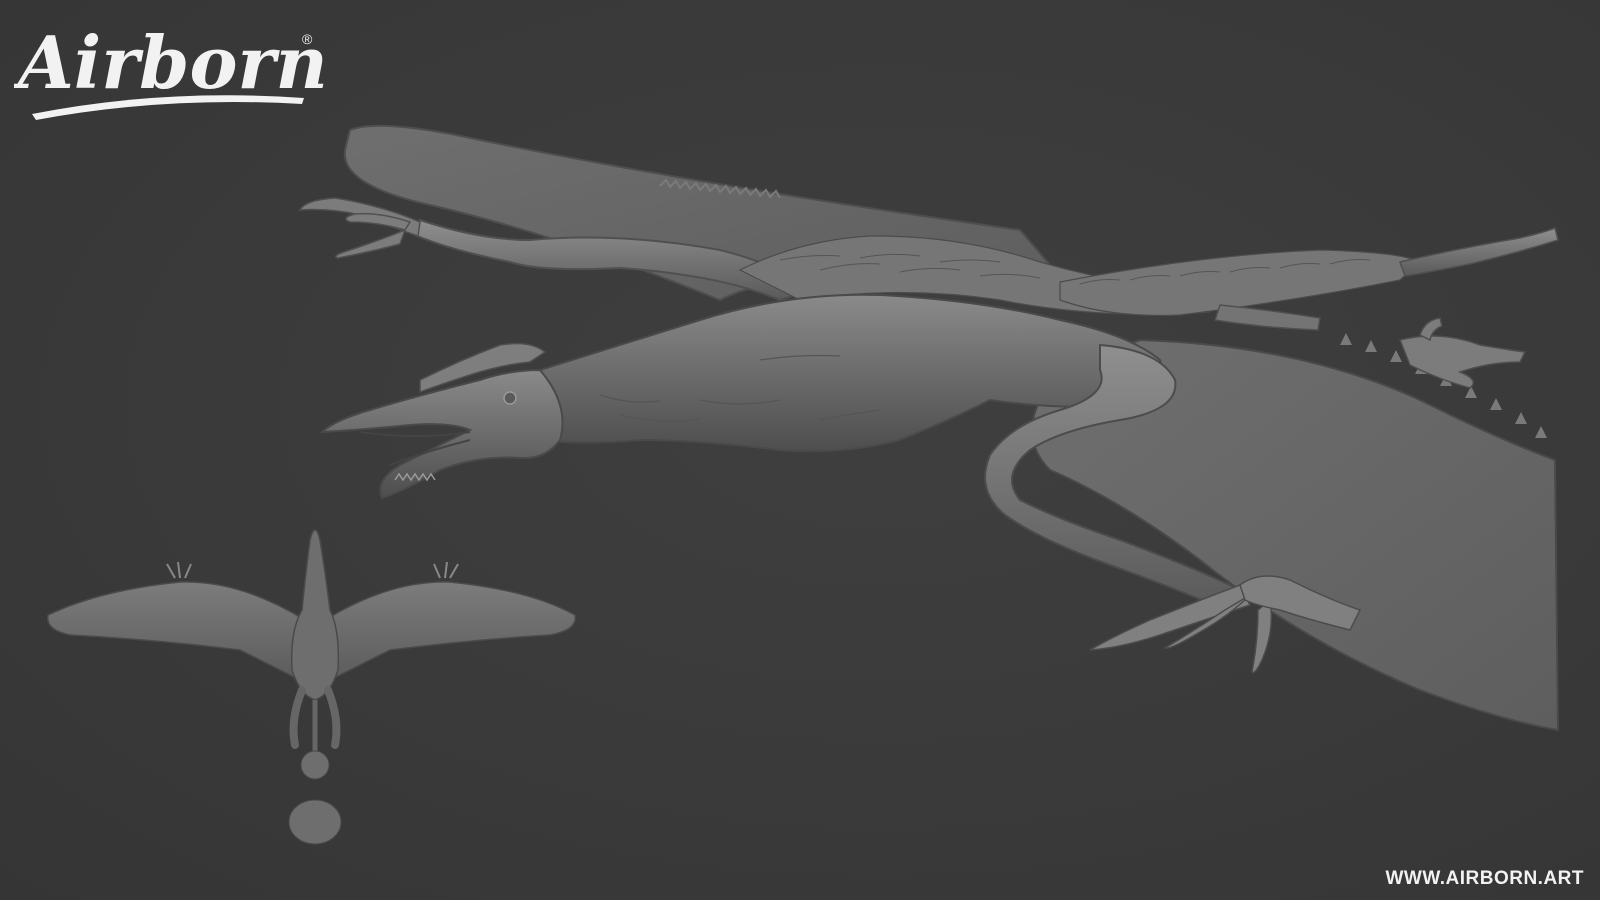 The image size is (1600, 900). I want to click on tail, so click(1479, 251).